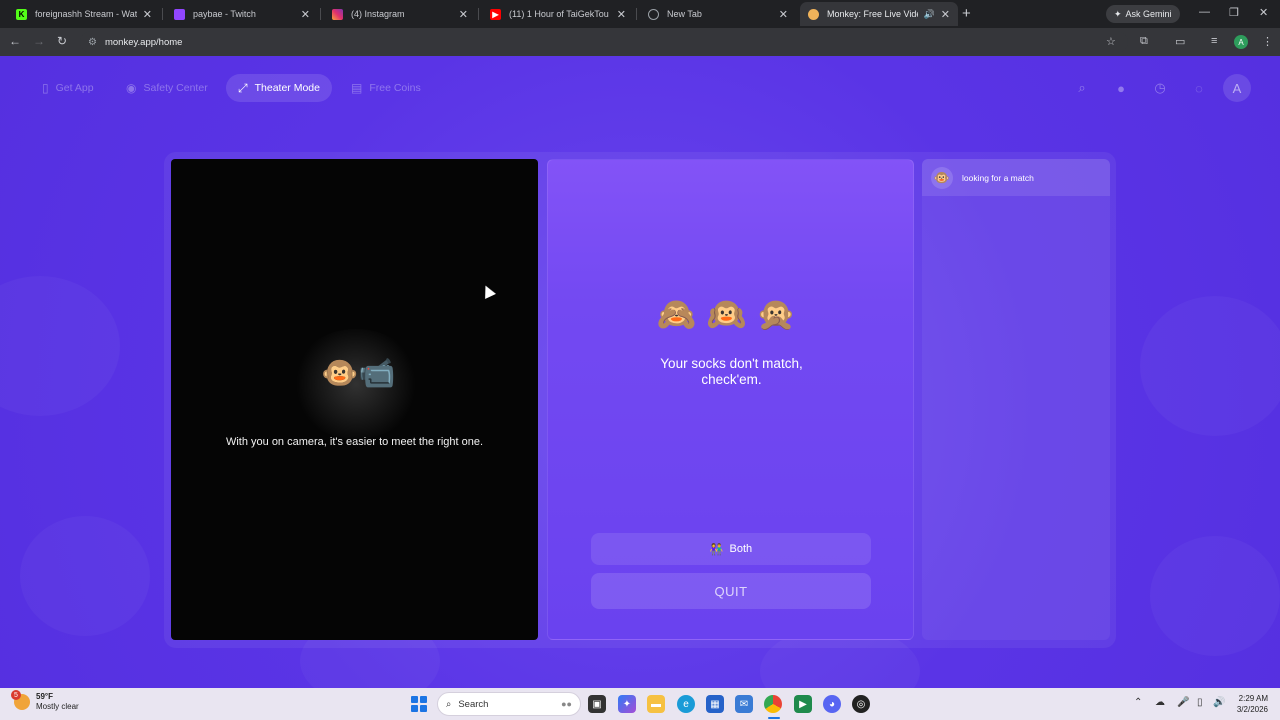 This screenshot has width=1280, height=720. Describe the element at coordinates (21, 14) in the screenshot. I see `kick-icon: K` at that location.